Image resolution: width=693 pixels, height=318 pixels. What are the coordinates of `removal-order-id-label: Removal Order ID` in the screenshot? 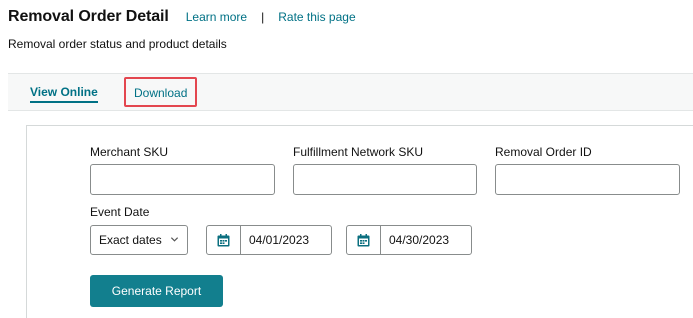 It's located at (543, 152).